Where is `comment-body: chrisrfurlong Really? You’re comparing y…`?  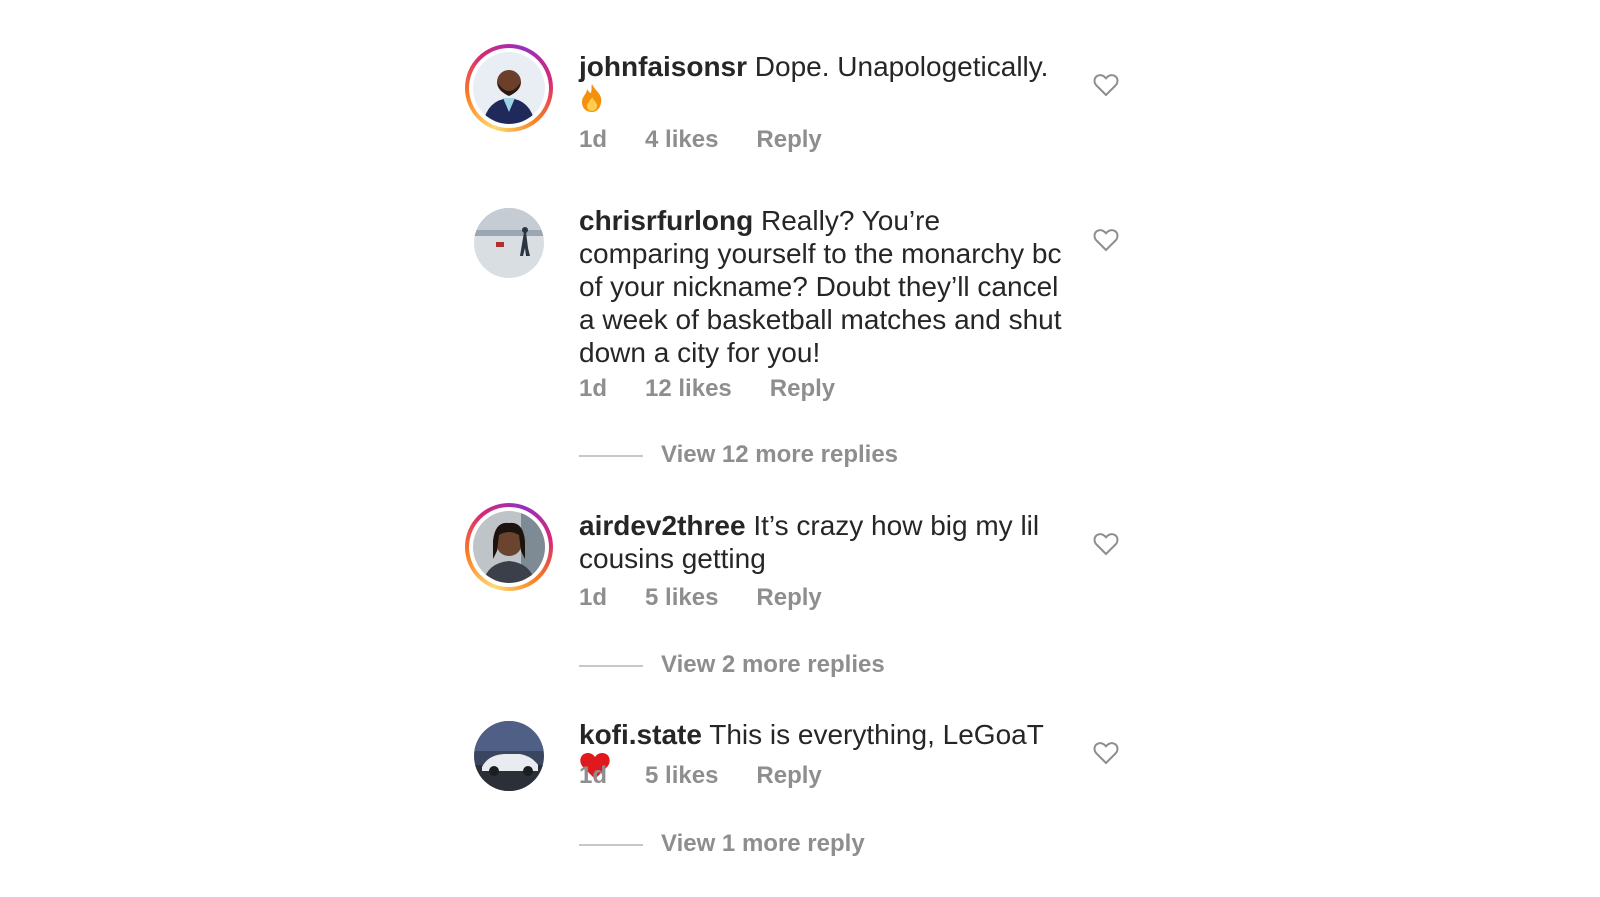 comment-body: chrisrfurlong Really? You’re comparing y… is located at coordinates (824, 286).